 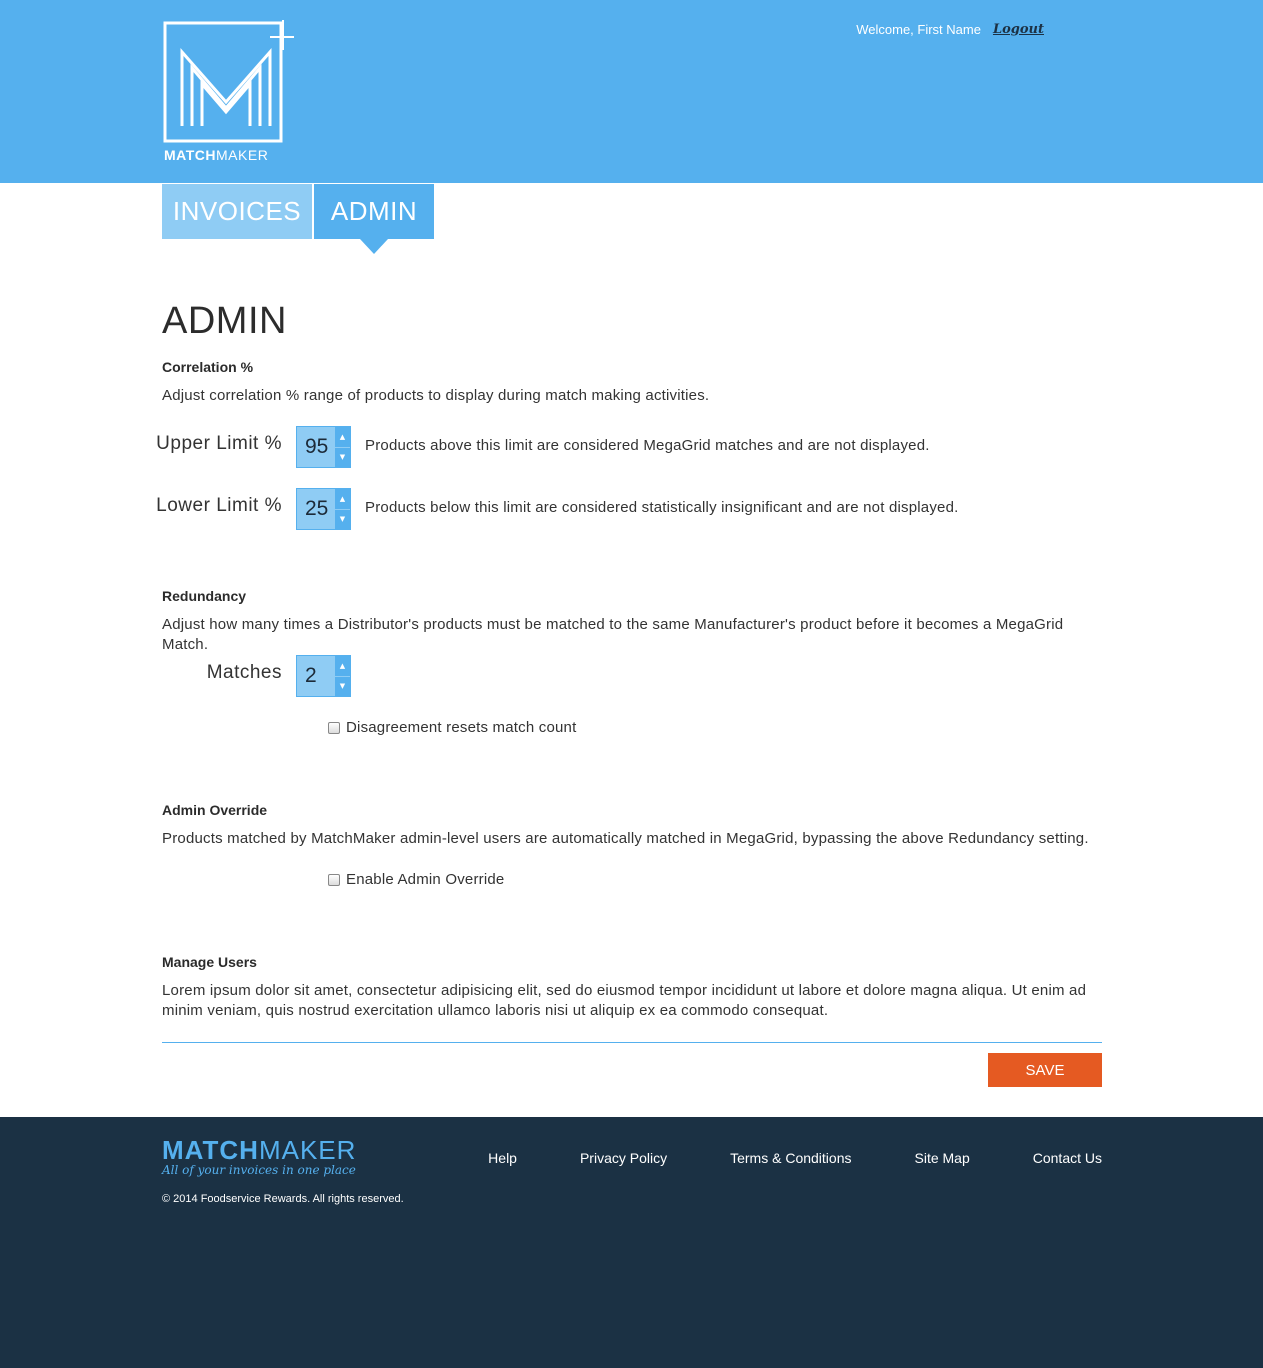 I want to click on lower-limit-value: 25, so click(x=316, y=509).